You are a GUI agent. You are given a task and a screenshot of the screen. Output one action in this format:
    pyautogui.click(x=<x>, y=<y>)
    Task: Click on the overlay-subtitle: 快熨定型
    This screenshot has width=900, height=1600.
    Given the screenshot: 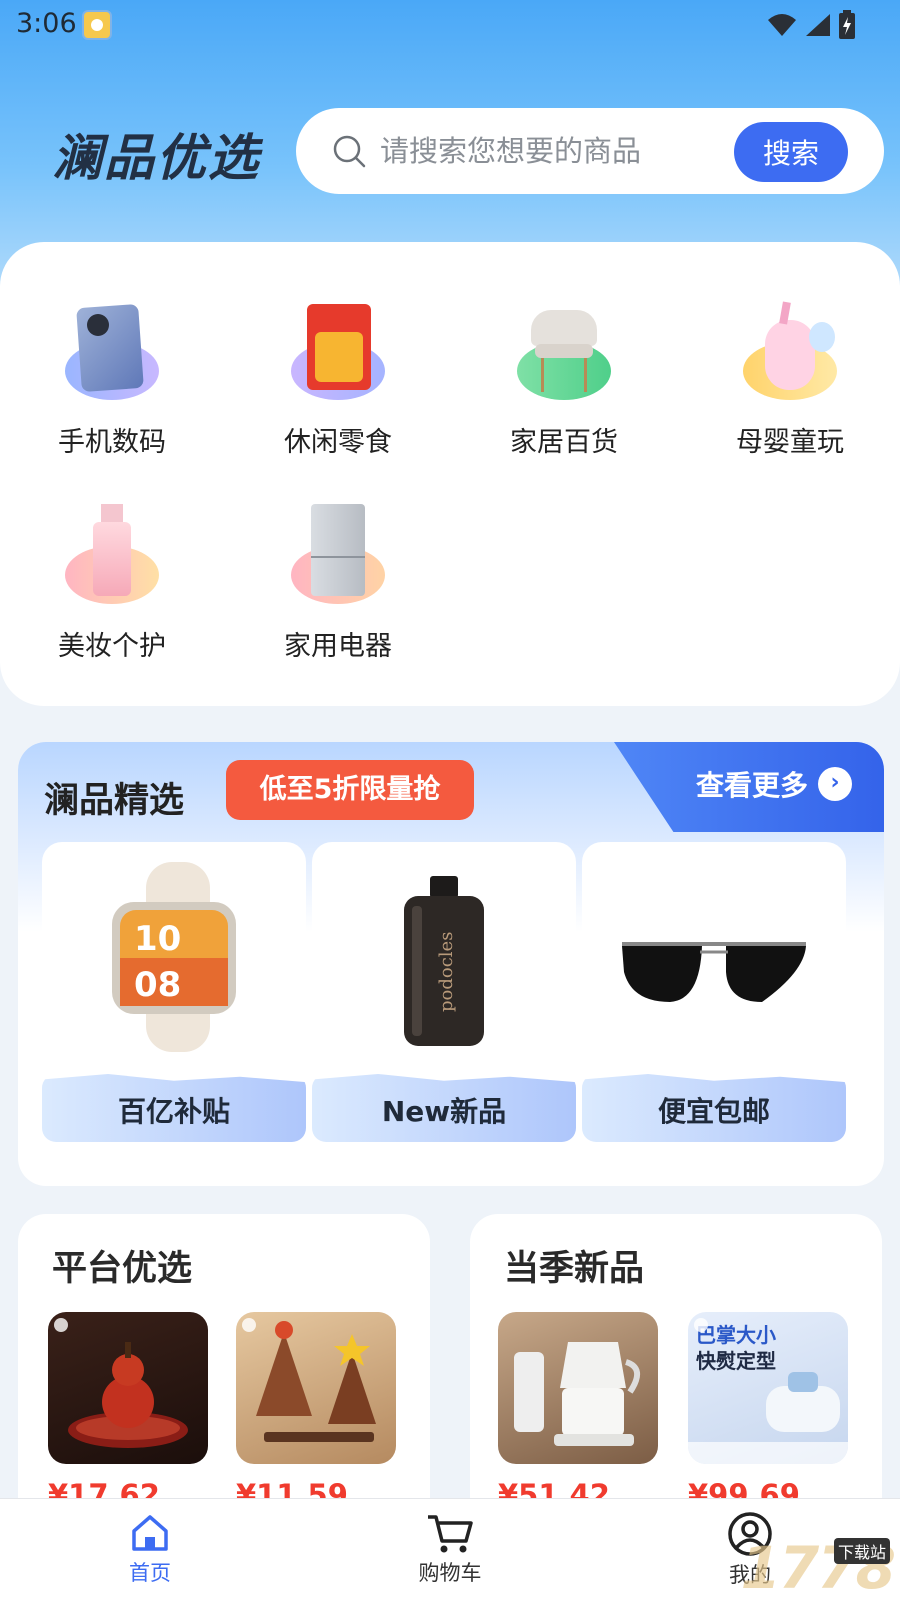 What is the action you would take?
    pyautogui.click(x=736, y=1361)
    